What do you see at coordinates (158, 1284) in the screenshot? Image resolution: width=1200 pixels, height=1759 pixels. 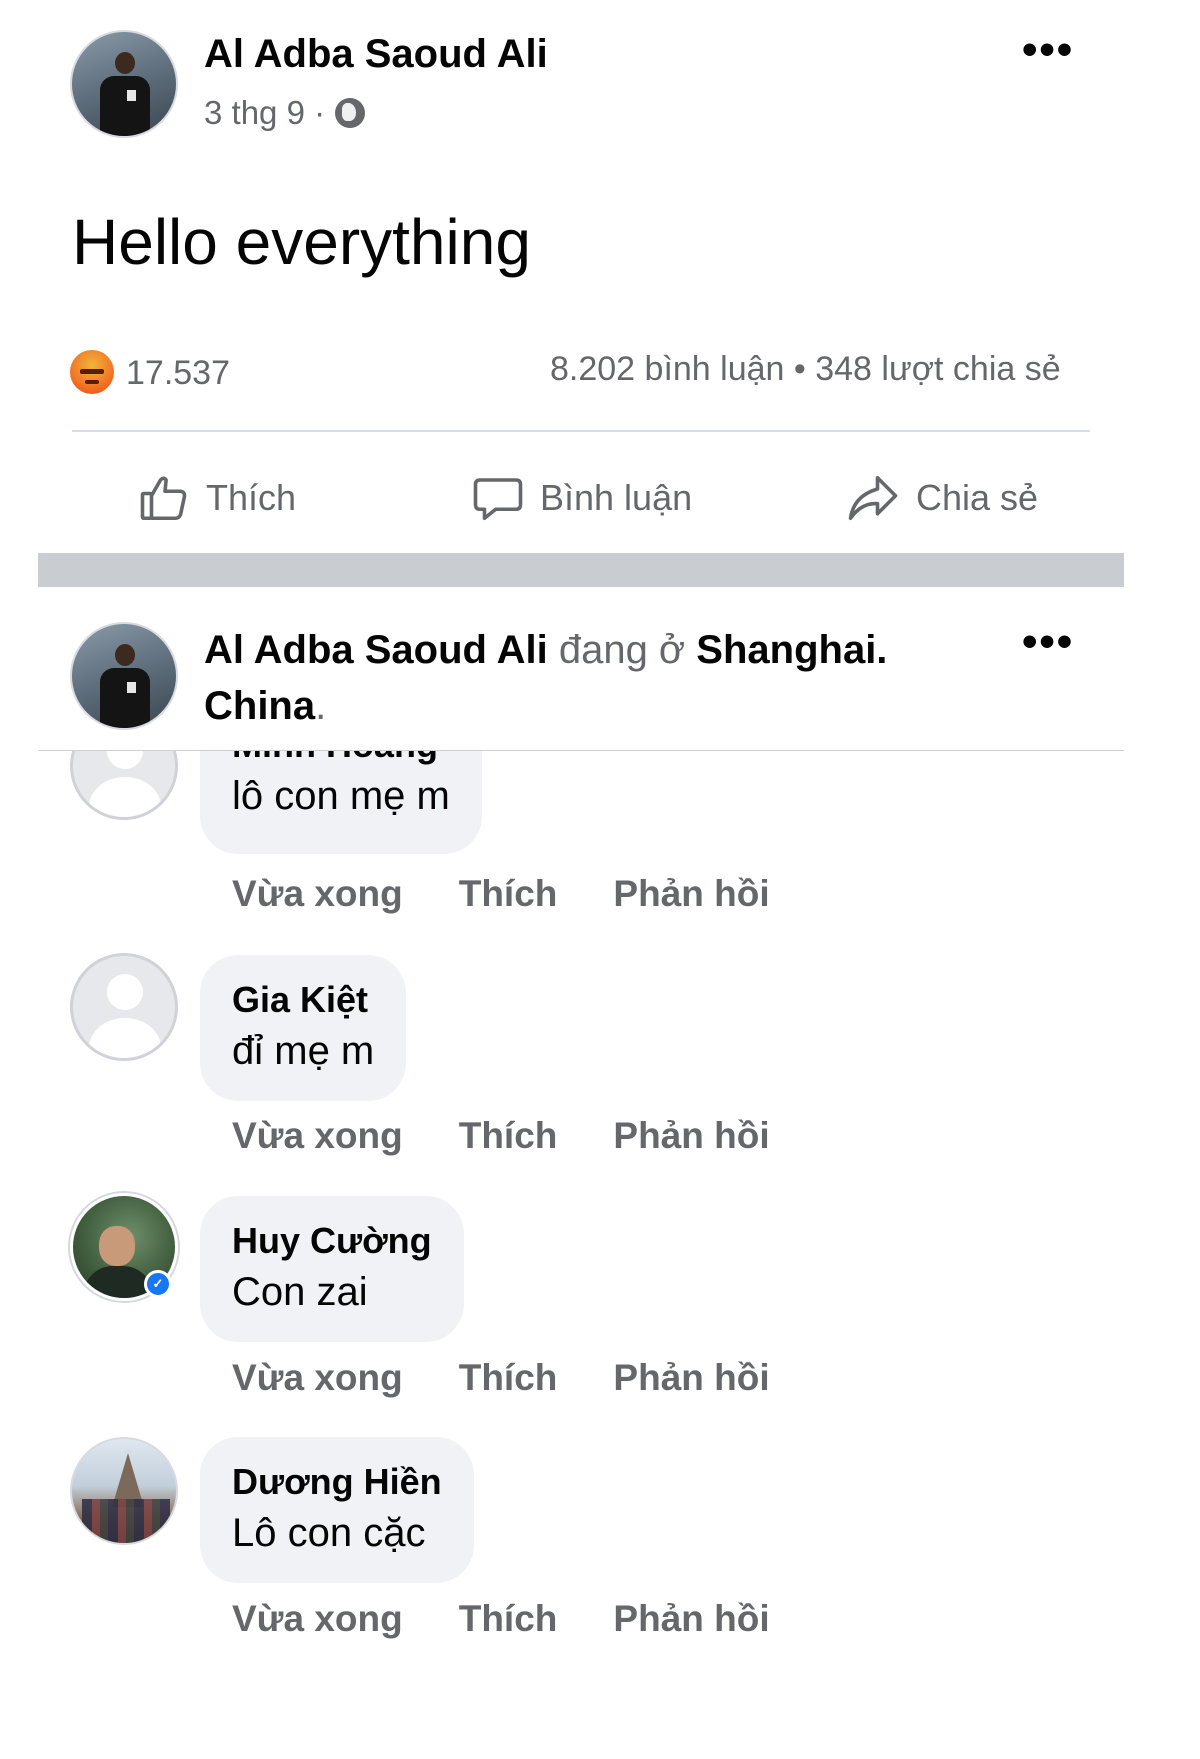 I see `verified-badge-icon: ✓` at bounding box center [158, 1284].